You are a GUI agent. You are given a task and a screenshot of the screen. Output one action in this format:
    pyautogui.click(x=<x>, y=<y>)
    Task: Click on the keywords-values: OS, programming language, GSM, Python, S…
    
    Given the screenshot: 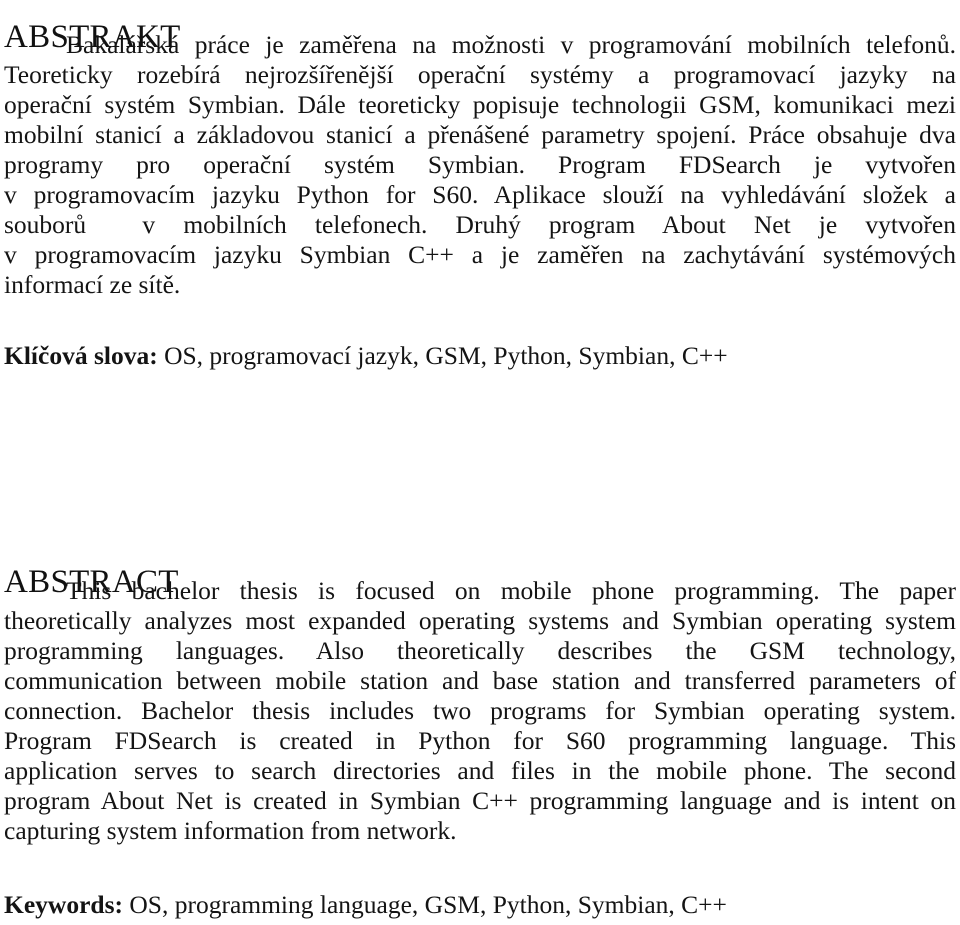 What is the action you would take?
    pyautogui.click(x=424, y=904)
    